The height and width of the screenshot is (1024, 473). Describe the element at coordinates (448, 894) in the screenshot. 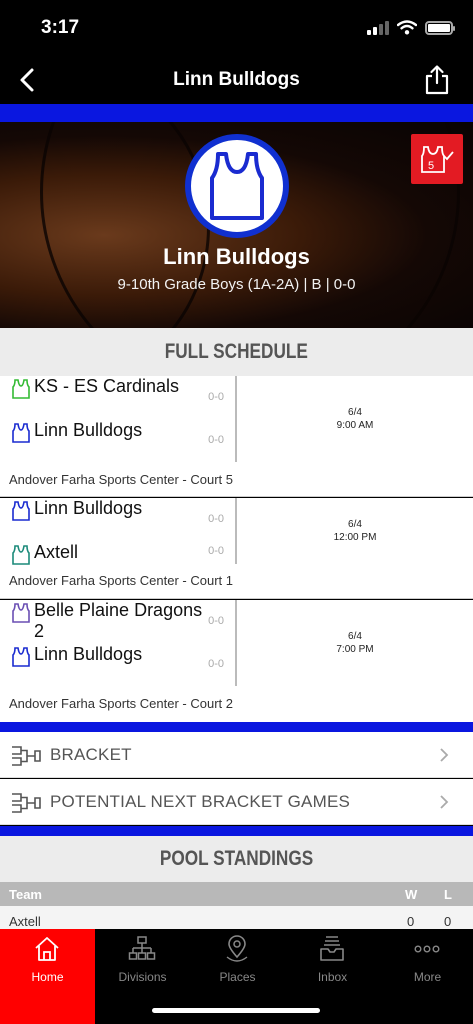

I see `column-losses: L` at that location.